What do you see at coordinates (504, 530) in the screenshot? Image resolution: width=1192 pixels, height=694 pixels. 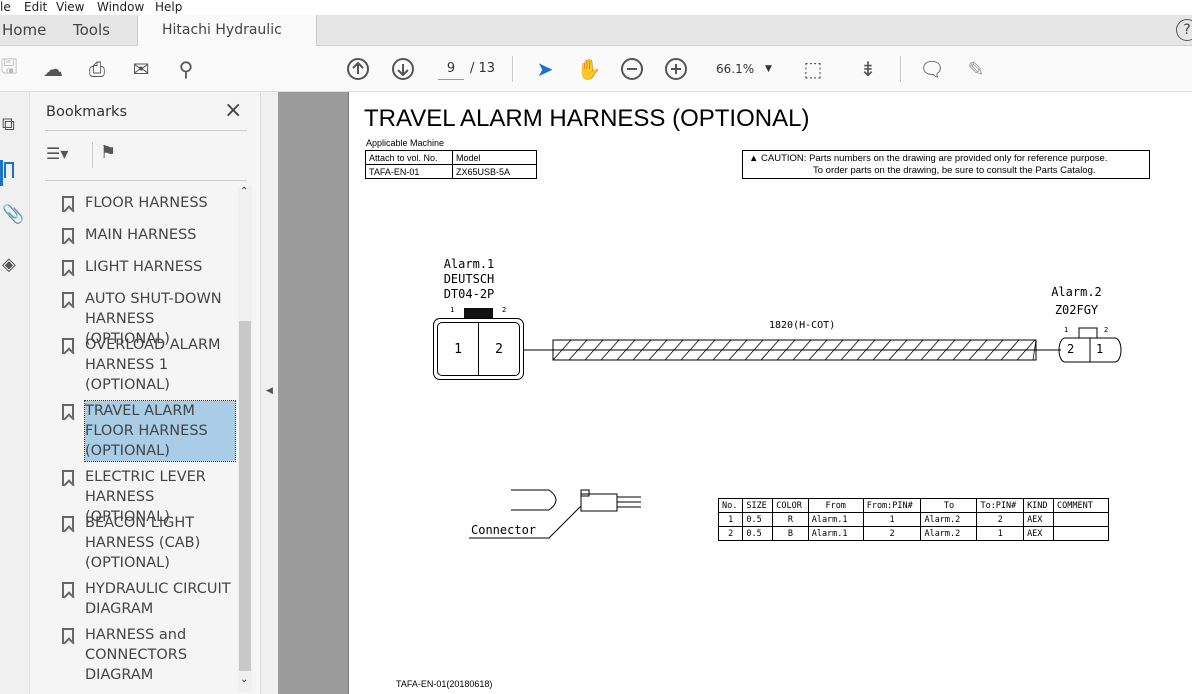 I see `connector-legend-label: Connector` at bounding box center [504, 530].